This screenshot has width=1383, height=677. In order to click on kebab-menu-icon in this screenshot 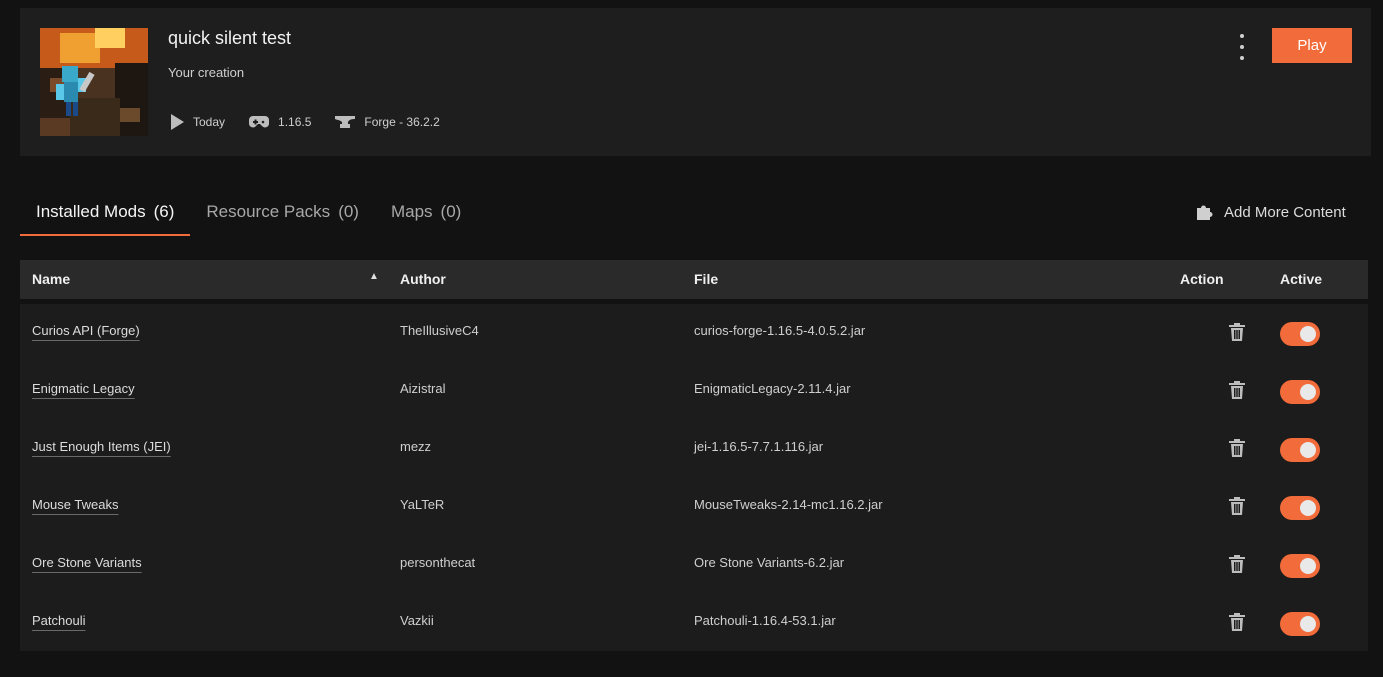, I will do `click(1242, 47)`.